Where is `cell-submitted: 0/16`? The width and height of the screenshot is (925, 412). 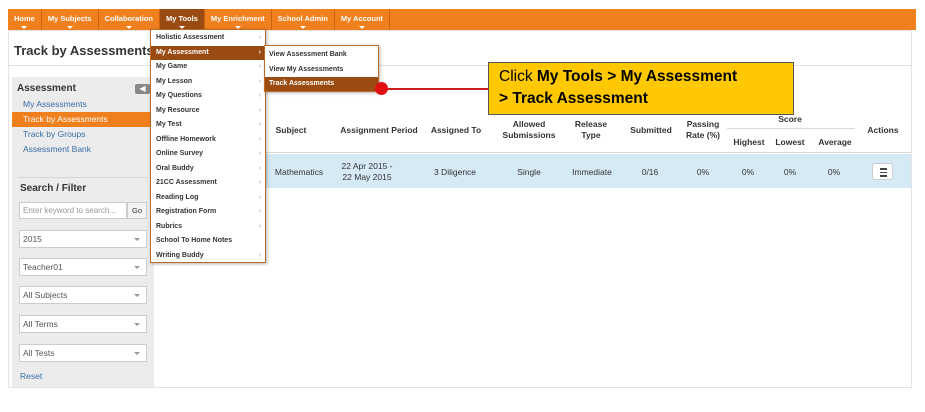
cell-submitted: 0/16 is located at coordinates (650, 172).